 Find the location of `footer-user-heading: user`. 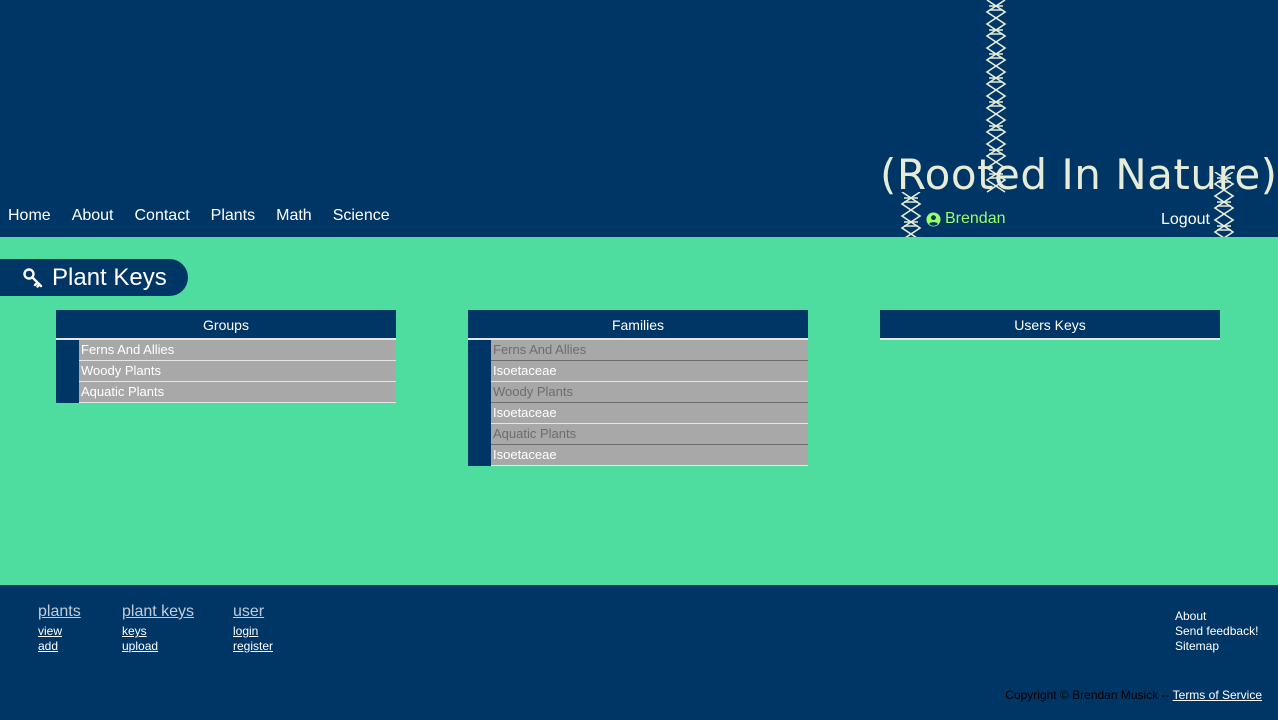

footer-user-heading: user is located at coordinates (253, 612).